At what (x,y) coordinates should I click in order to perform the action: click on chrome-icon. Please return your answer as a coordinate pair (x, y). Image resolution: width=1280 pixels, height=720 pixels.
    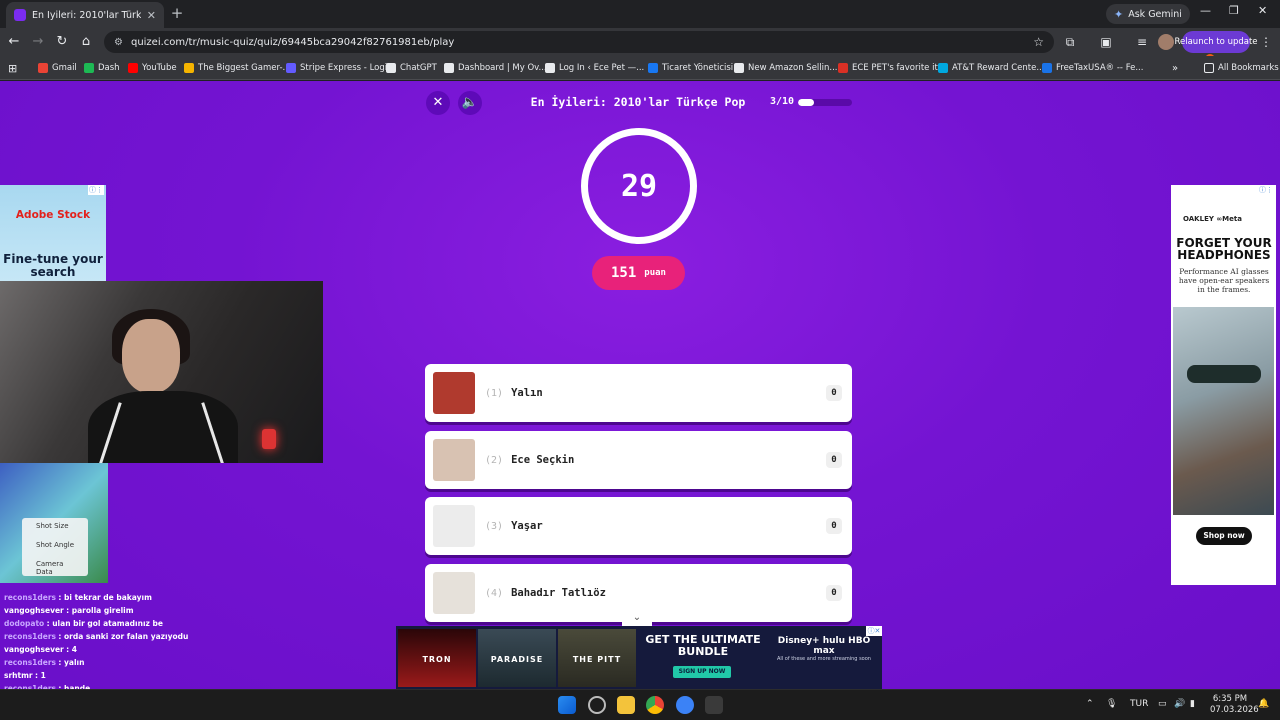
    Looking at the image, I should click on (655, 705).